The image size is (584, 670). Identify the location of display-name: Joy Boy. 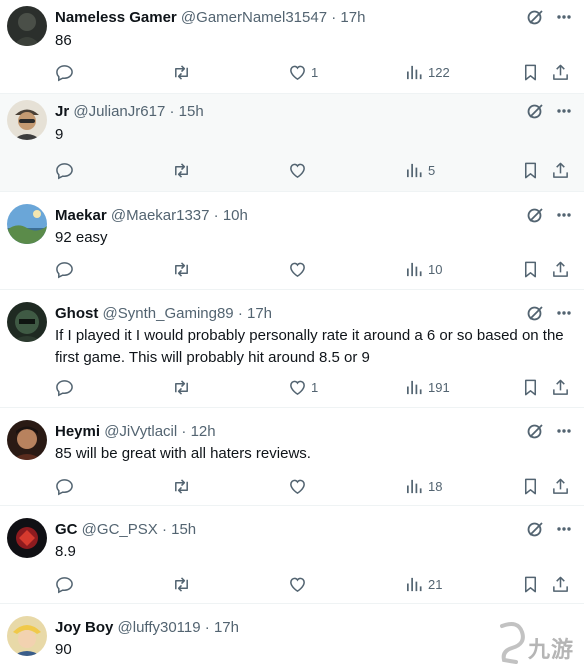
(84, 627).